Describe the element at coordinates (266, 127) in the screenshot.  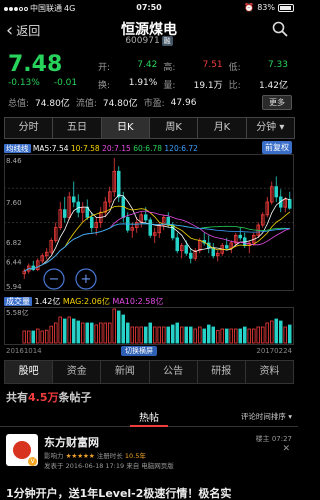
I see `tab-minute-label: 分钟` at that location.